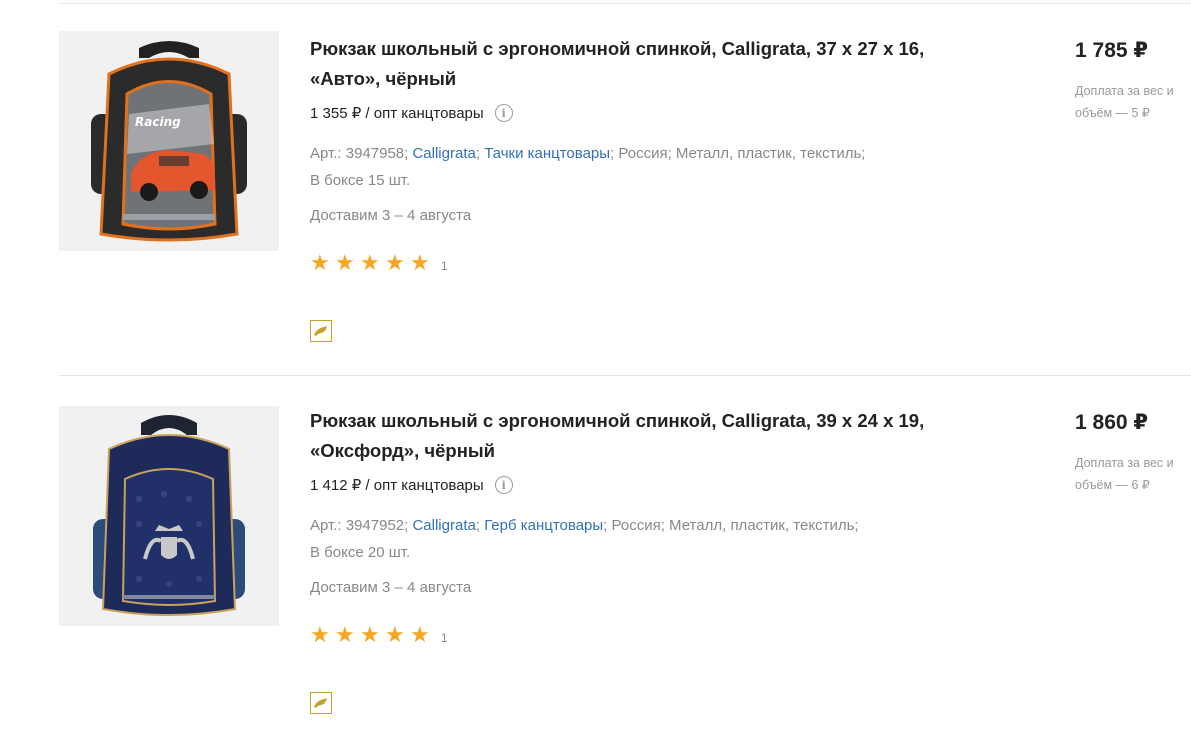 This screenshot has width=1191, height=744. What do you see at coordinates (360, 180) in the screenshot?
I see `box-quantity: В боксе 15 шт.` at bounding box center [360, 180].